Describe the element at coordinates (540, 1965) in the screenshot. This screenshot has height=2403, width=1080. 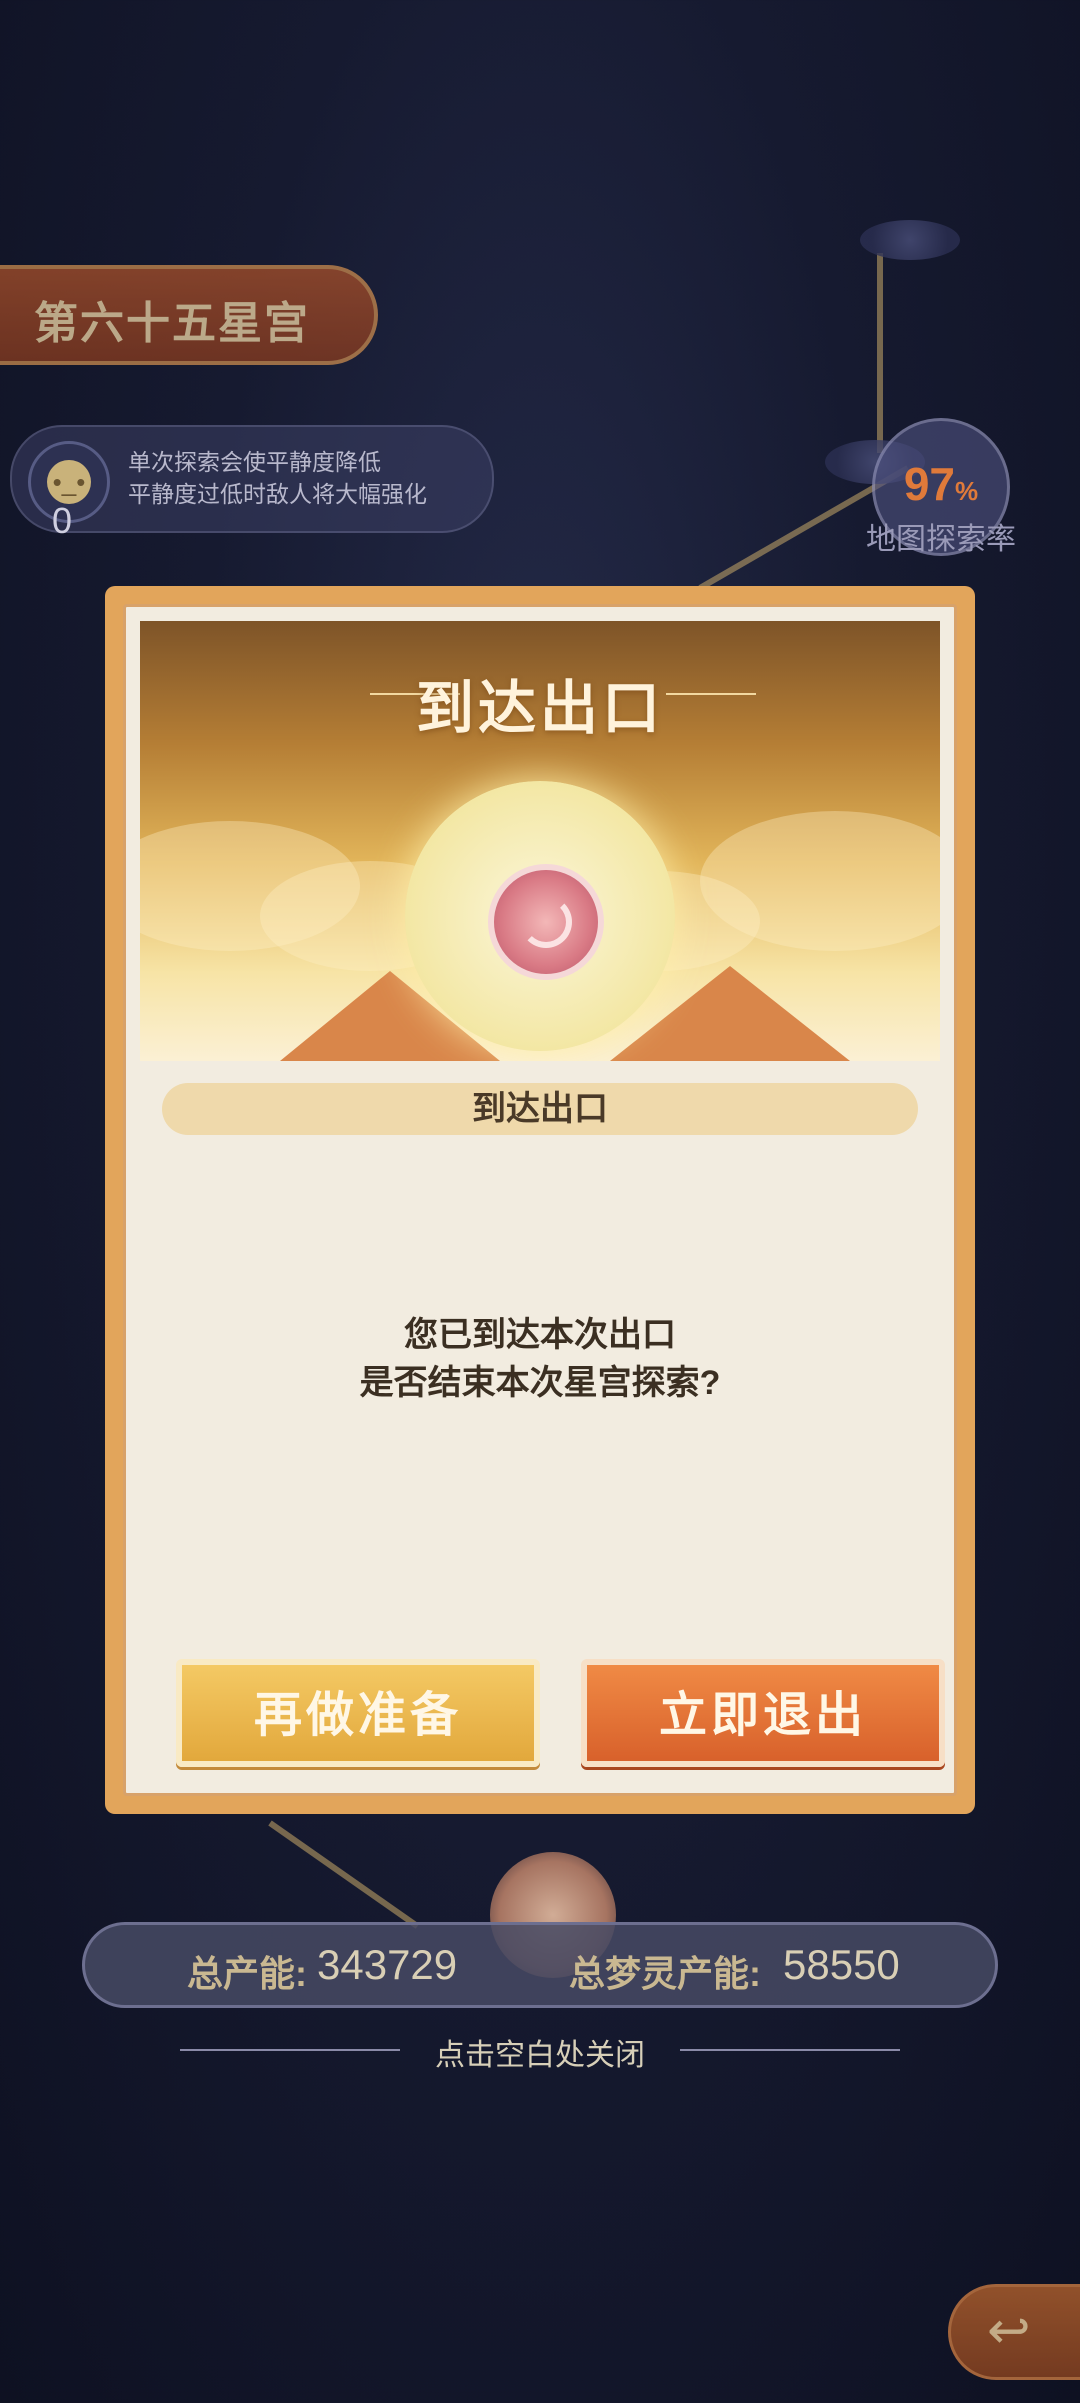
I see `production-totals: 总产能: 343729 总梦灵产能: 58550` at that location.